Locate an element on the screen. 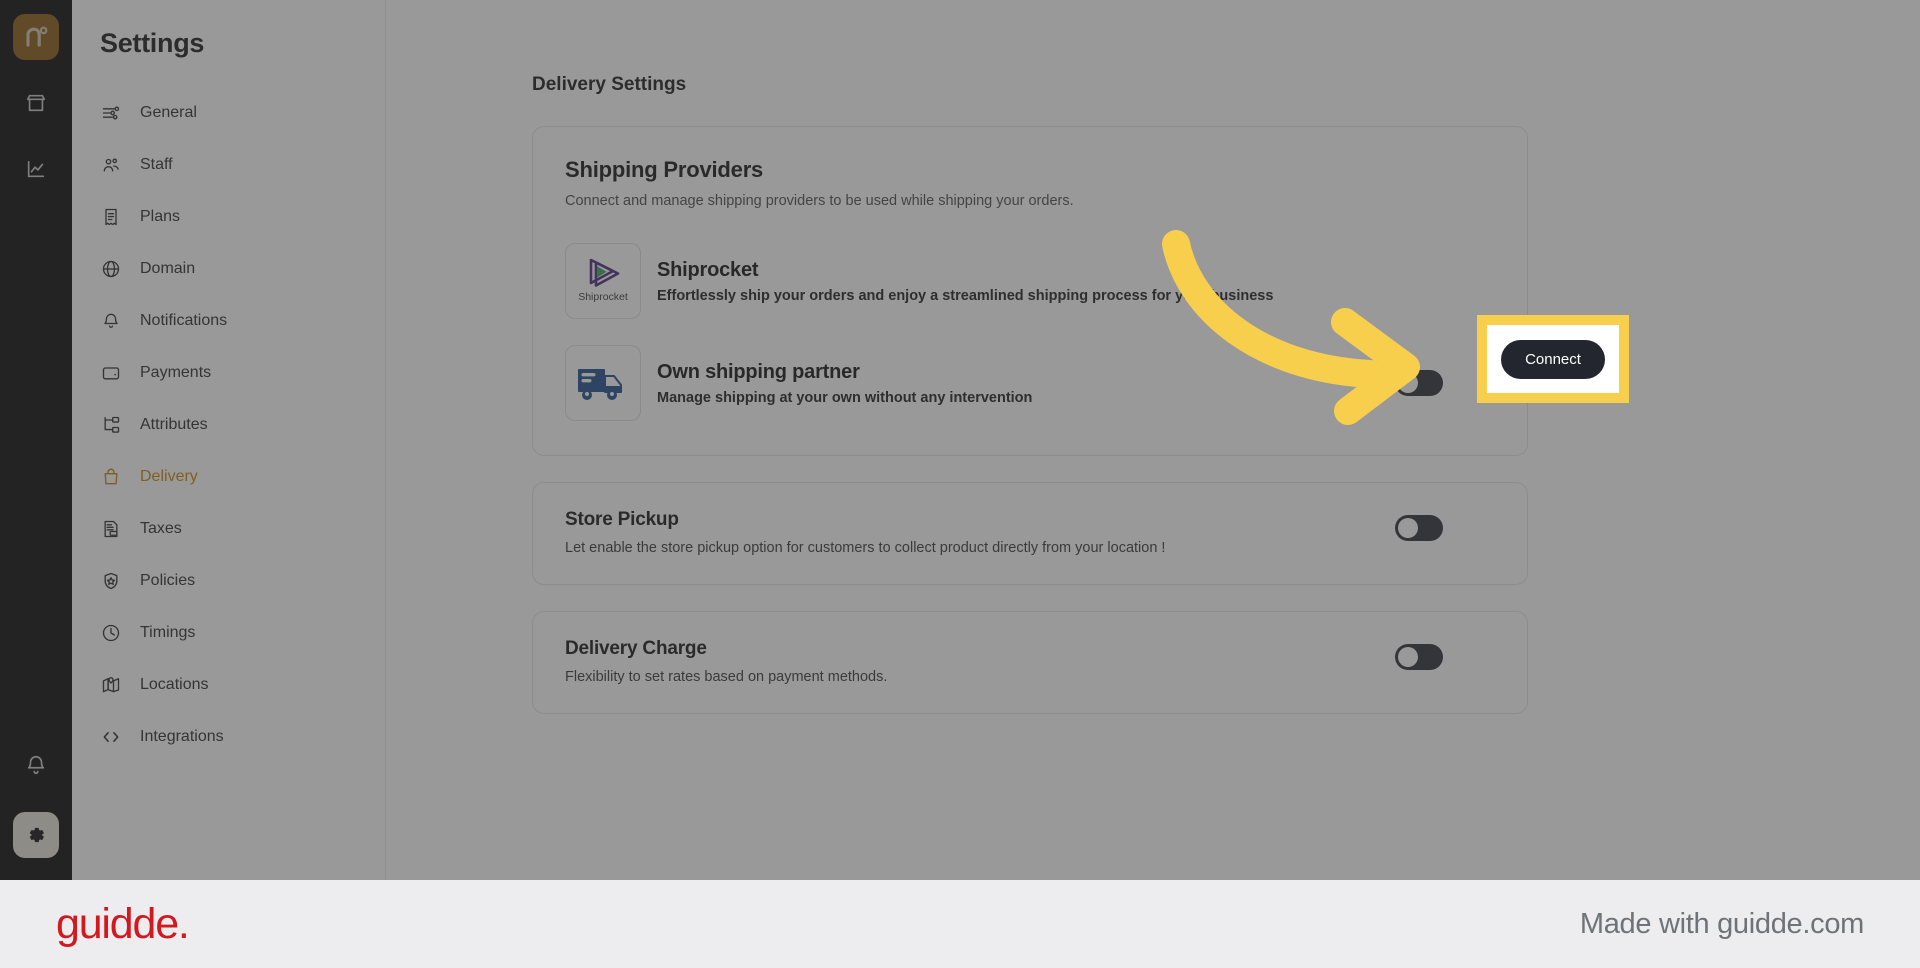  tax-document-icon is located at coordinates (111, 529).